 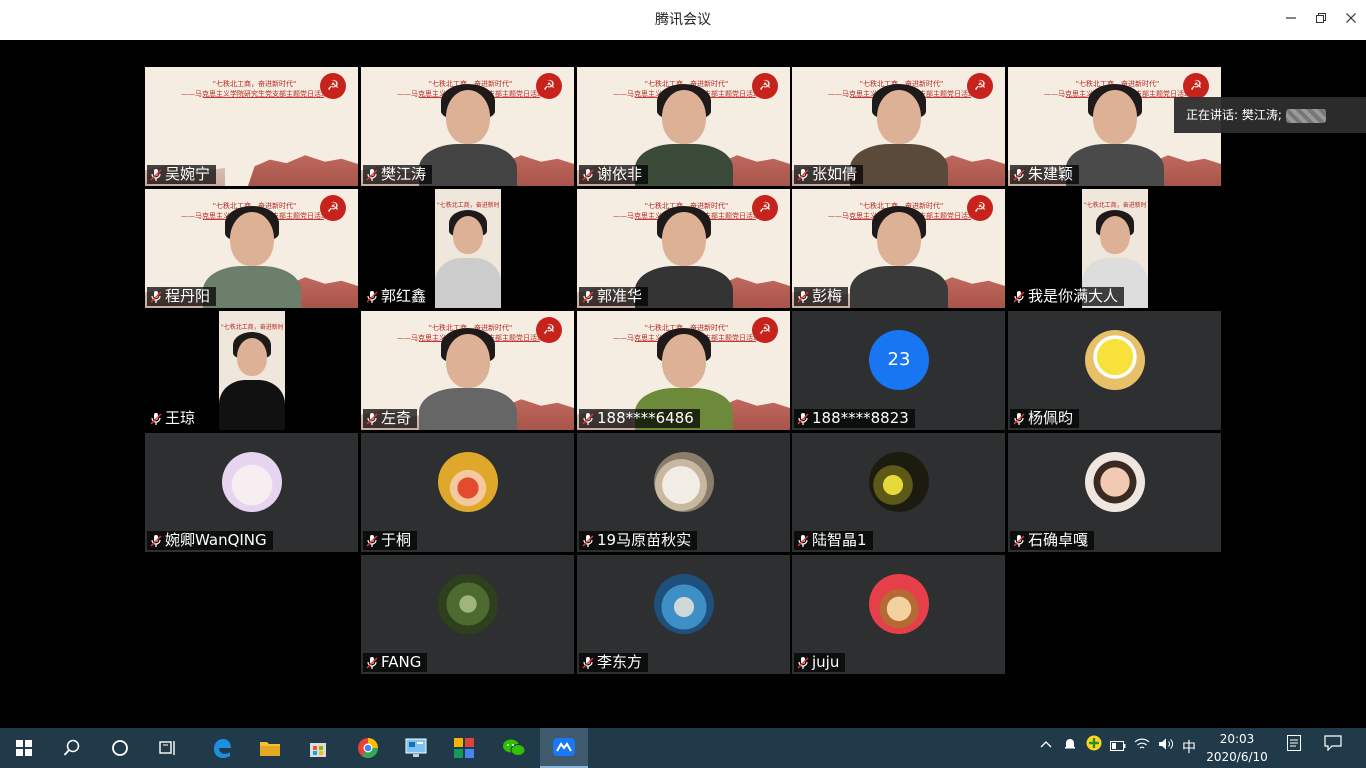 What do you see at coordinates (1305, 115) in the screenshot?
I see `blurred-avatar-icon` at bounding box center [1305, 115].